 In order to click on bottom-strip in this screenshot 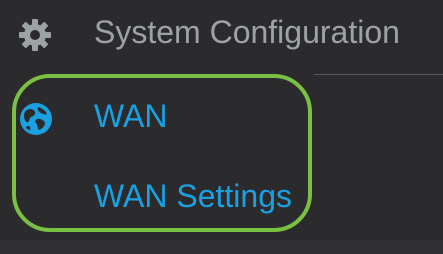, I will do `click(221, 247)`.